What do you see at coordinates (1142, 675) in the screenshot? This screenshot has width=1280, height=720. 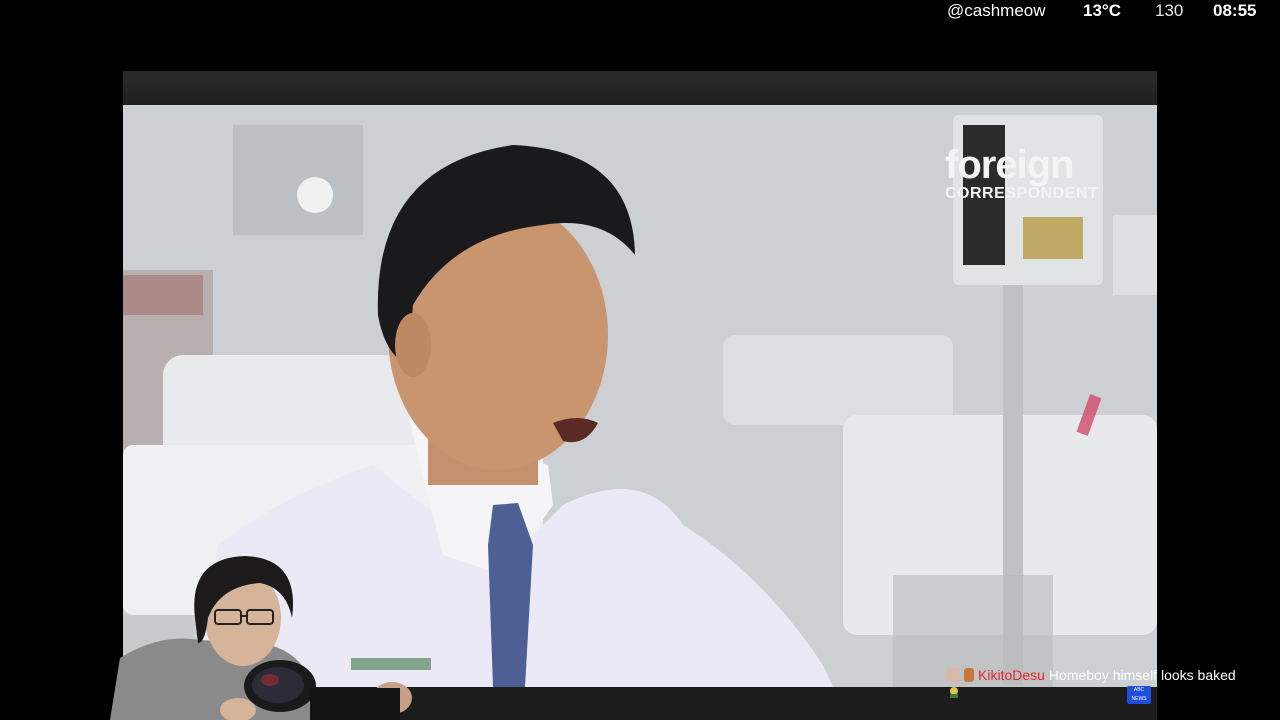 I see `chat-text: Homeboy himself looks baked` at bounding box center [1142, 675].